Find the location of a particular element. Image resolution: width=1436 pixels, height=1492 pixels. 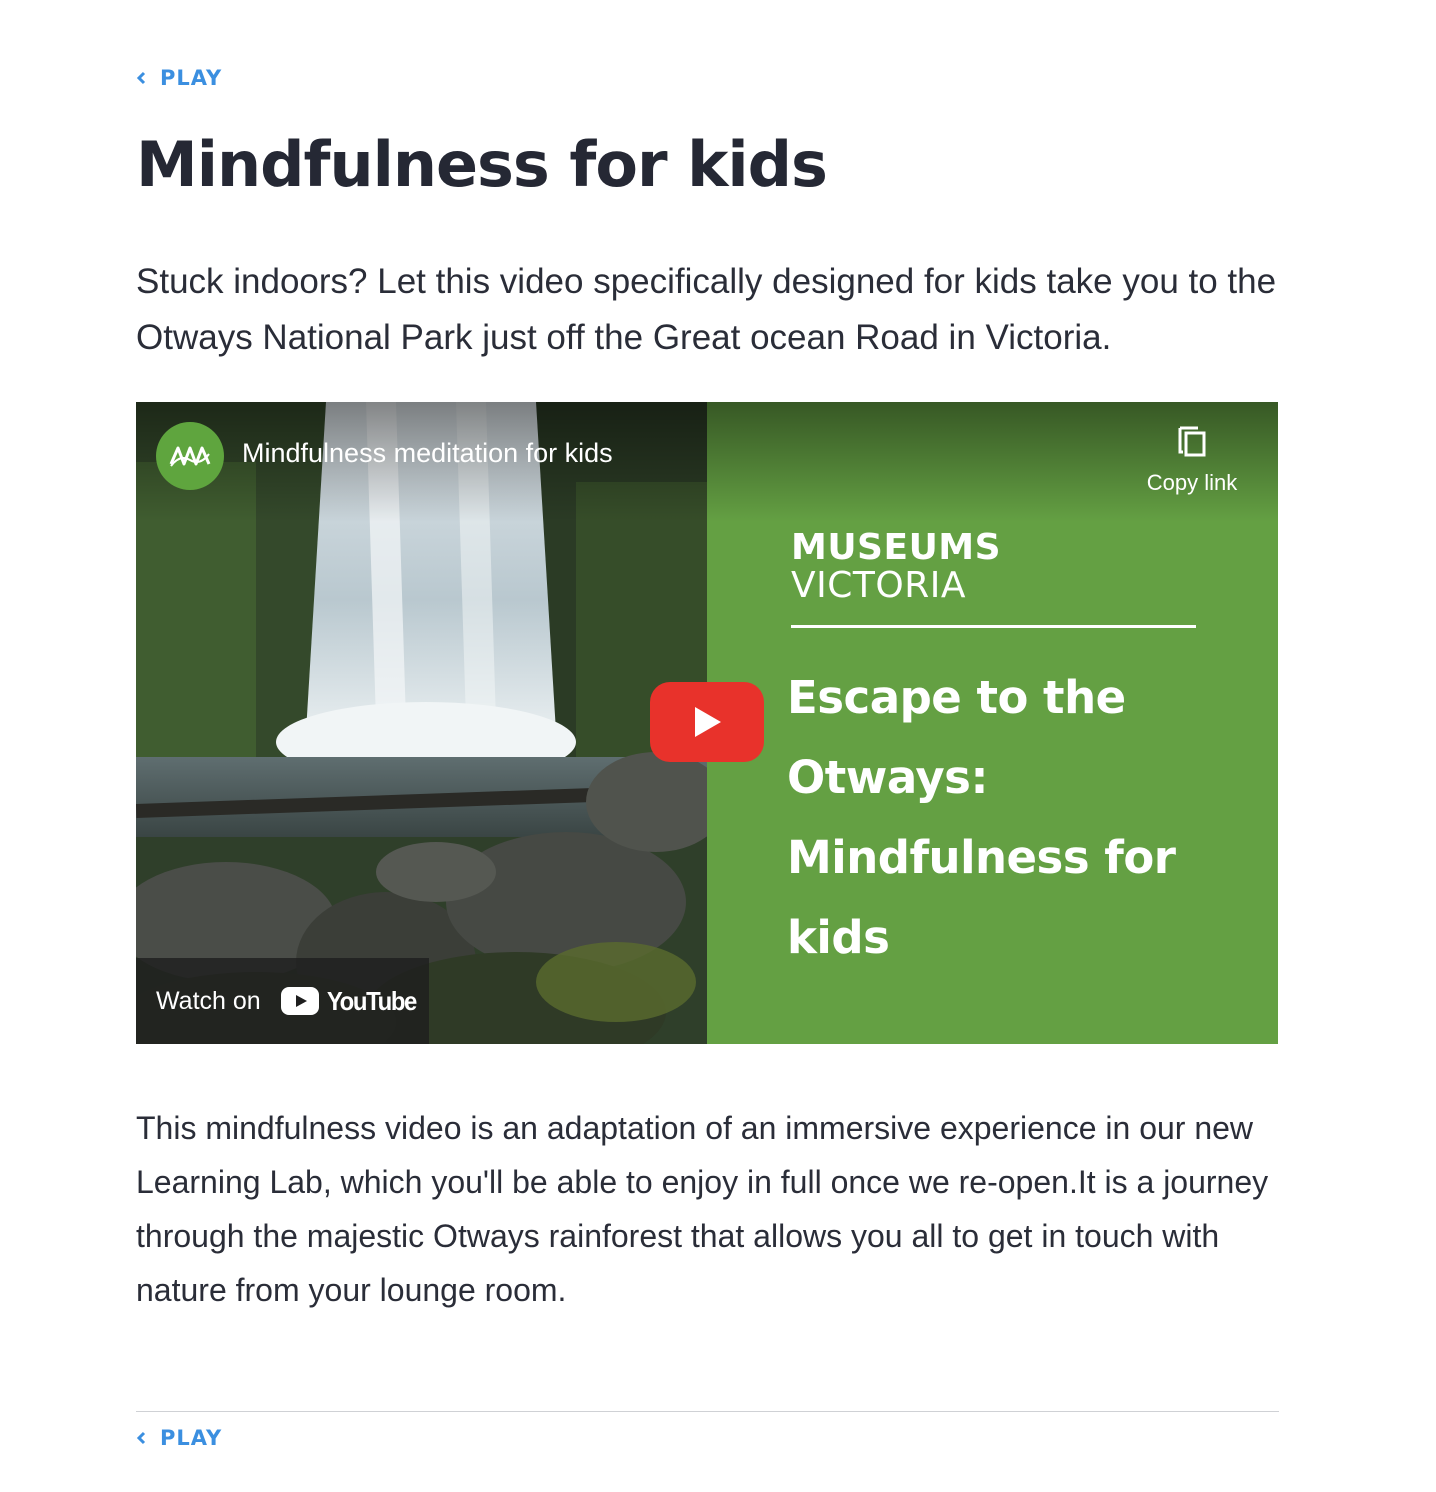

play-button is located at coordinates (707, 722).